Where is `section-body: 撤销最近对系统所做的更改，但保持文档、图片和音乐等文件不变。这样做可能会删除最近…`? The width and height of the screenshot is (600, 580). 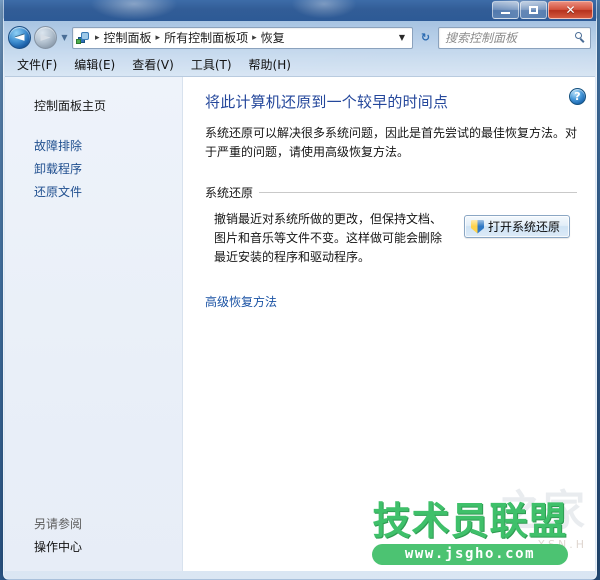 section-body: 撤销最近对系统所做的更改，但保持文档、图片和音乐等文件不变。这样做可能会删除最近… is located at coordinates (391, 238).